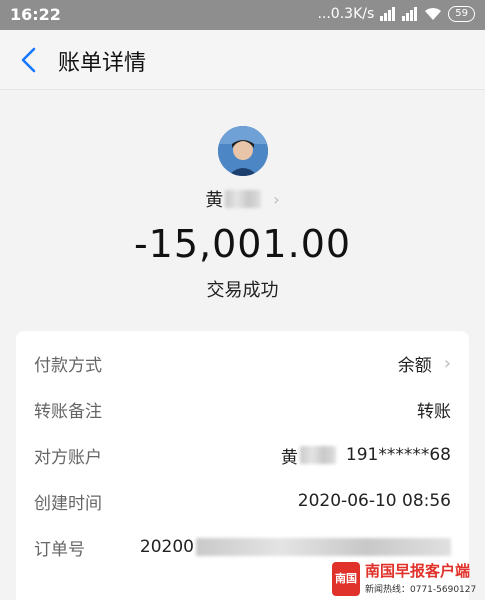  I want to click on back-arrow-icon, so click(29, 60).